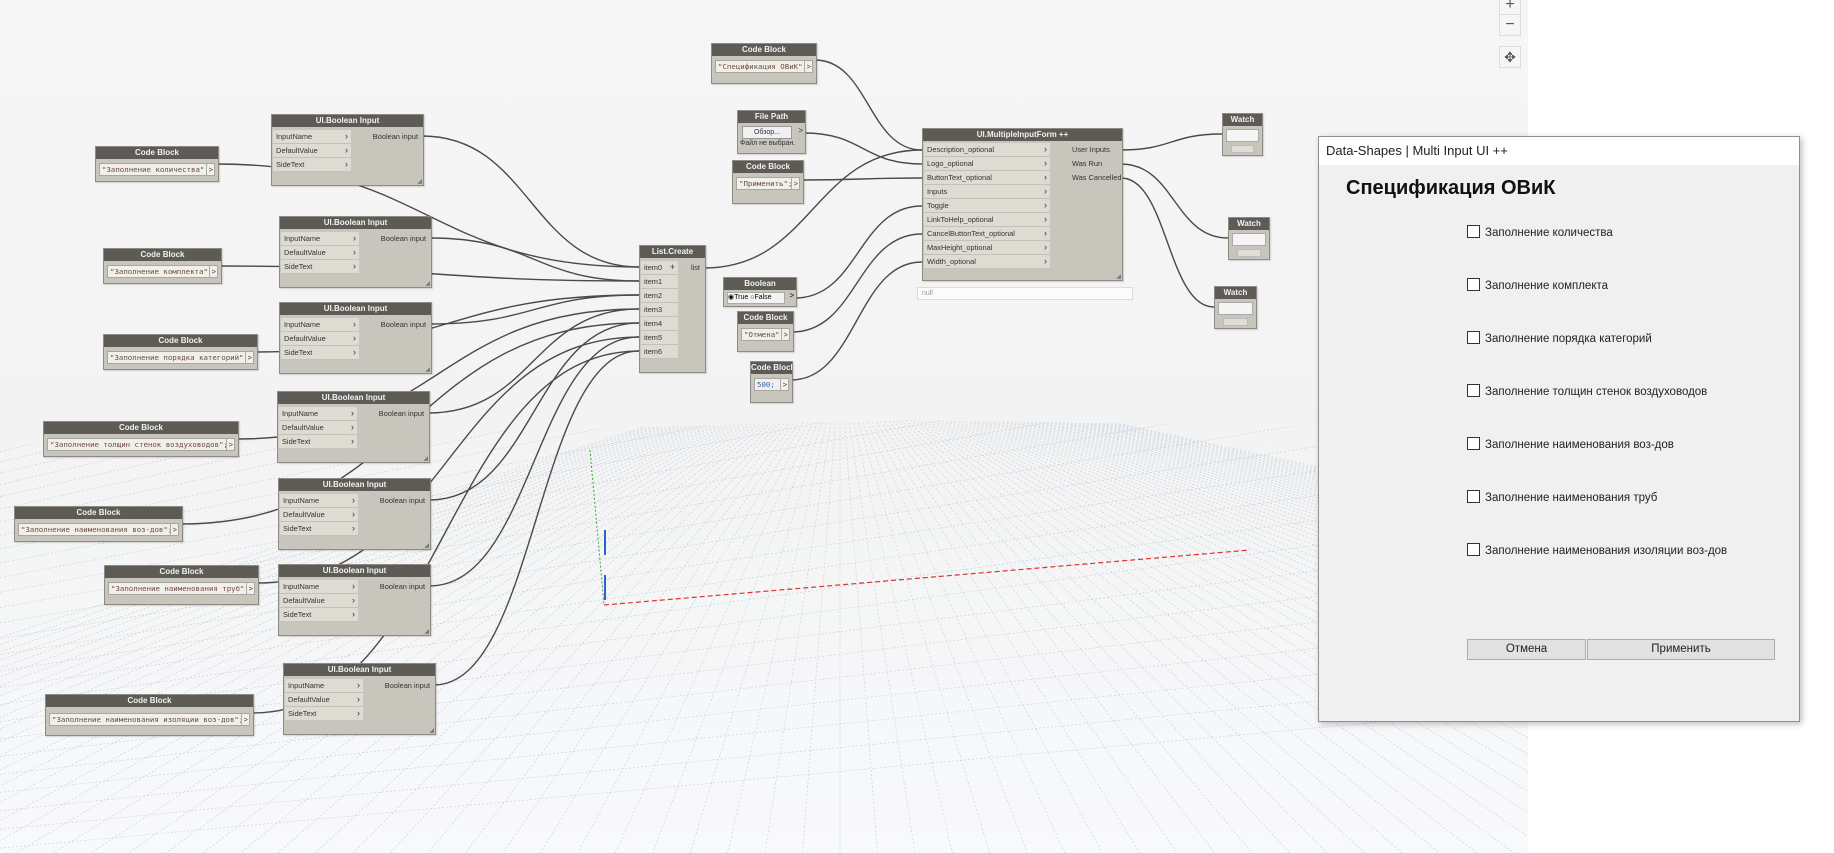  What do you see at coordinates (987, 234) in the screenshot?
I see `input-port: CancelButtonText_optional ›` at bounding box center [987, 234].